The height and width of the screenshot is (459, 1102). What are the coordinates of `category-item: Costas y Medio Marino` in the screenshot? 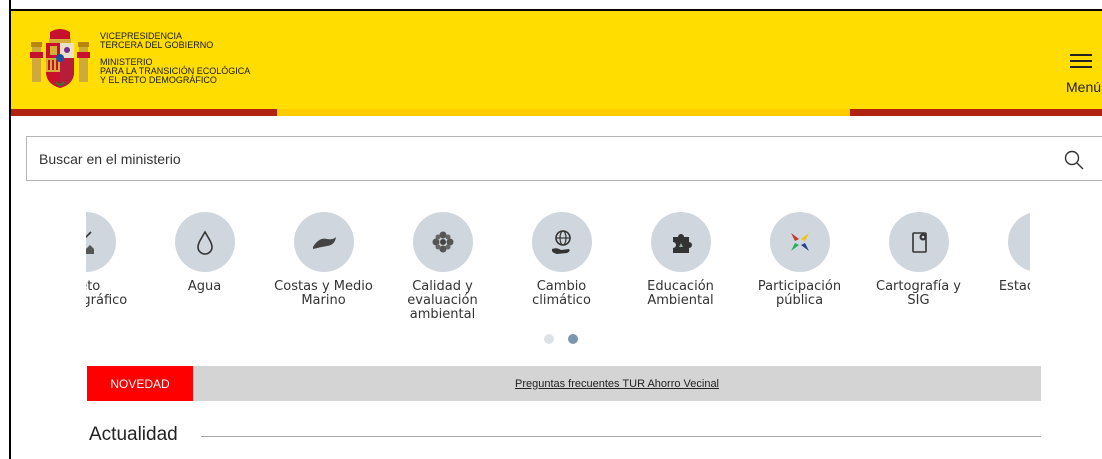 It's located at (323, 266).